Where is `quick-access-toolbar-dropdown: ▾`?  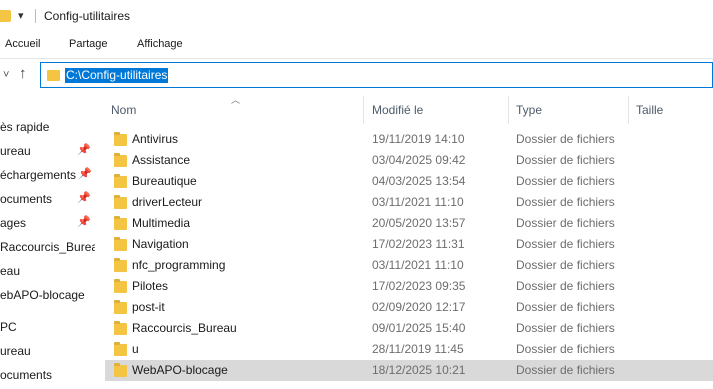 quick-access-toolbar-dropdown: ▾ is located at coordinates (21, 15).